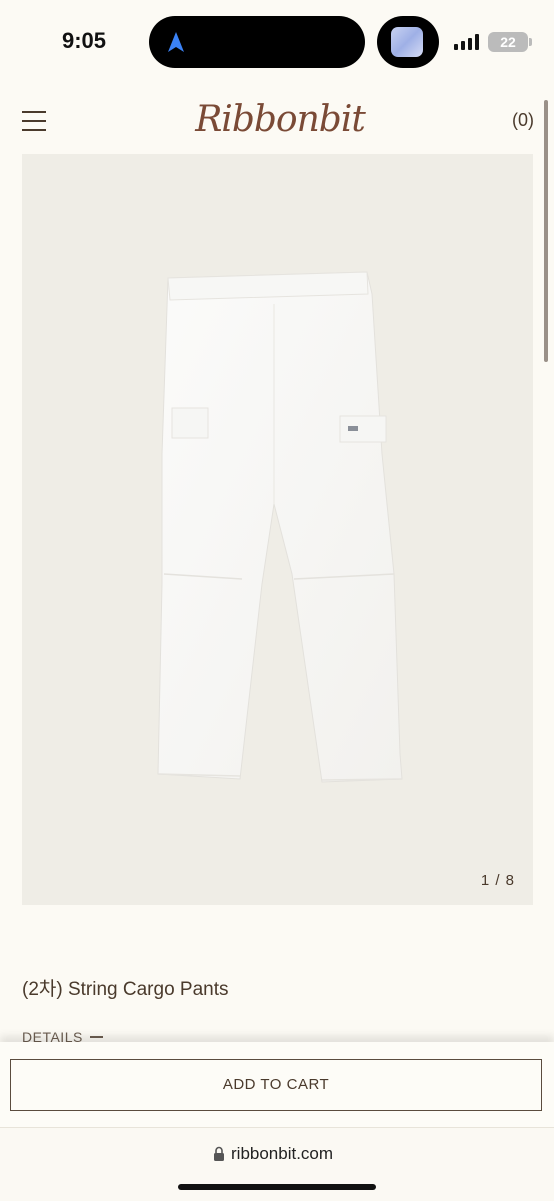  What do you see at coordinates (280, 120) in the screenshot?
I see `brand-logo: Ribbonbit` at bounding box center [280, 120].